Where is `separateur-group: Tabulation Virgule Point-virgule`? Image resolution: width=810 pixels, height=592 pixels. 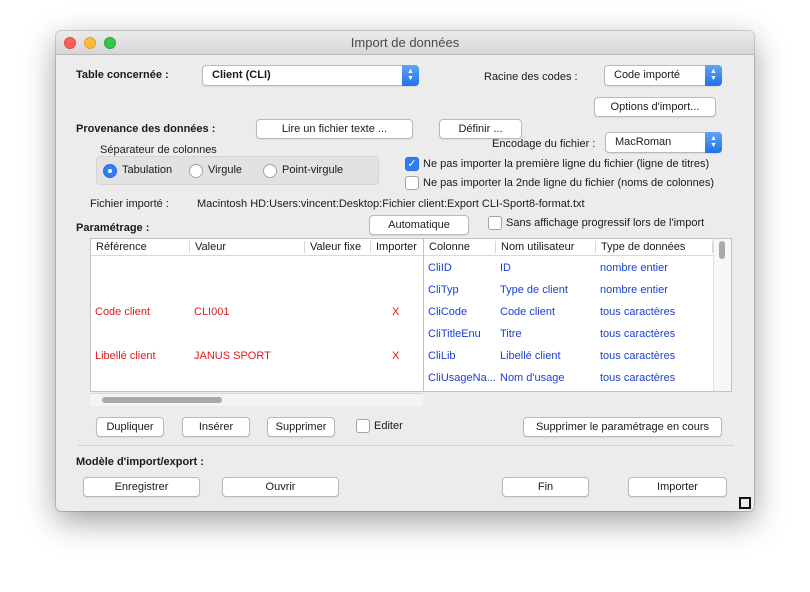 separateur-group: Tabulation Virgule Point-virgule is located at coordinates (237, 170).